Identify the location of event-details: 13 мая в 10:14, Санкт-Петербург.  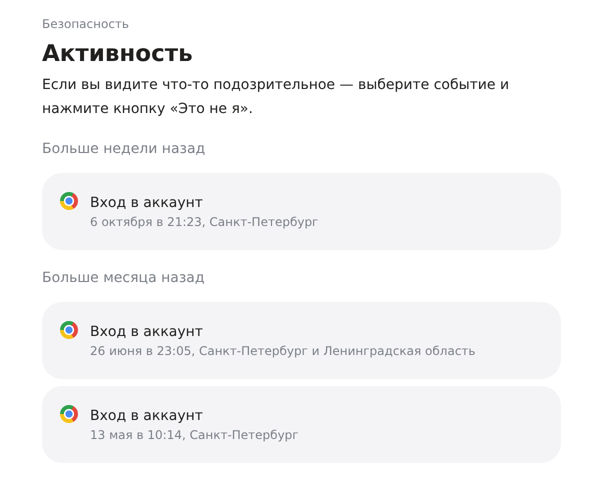
(194, 435).